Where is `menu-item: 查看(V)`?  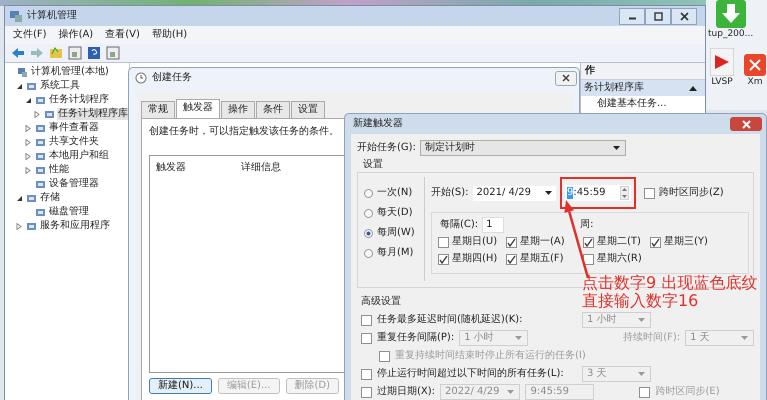 menu-item: 查看(V) is located at coordinates (122, 35).